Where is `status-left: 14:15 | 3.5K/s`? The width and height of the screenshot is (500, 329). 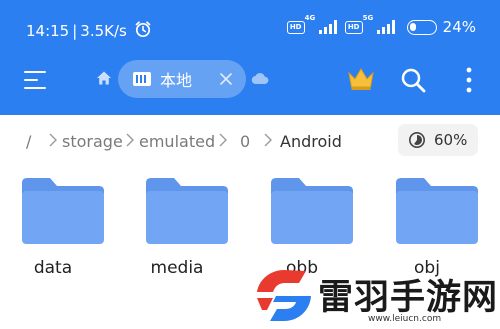
status-left: 14:15 | 3.5K/s is located at coordinates (89, 31).